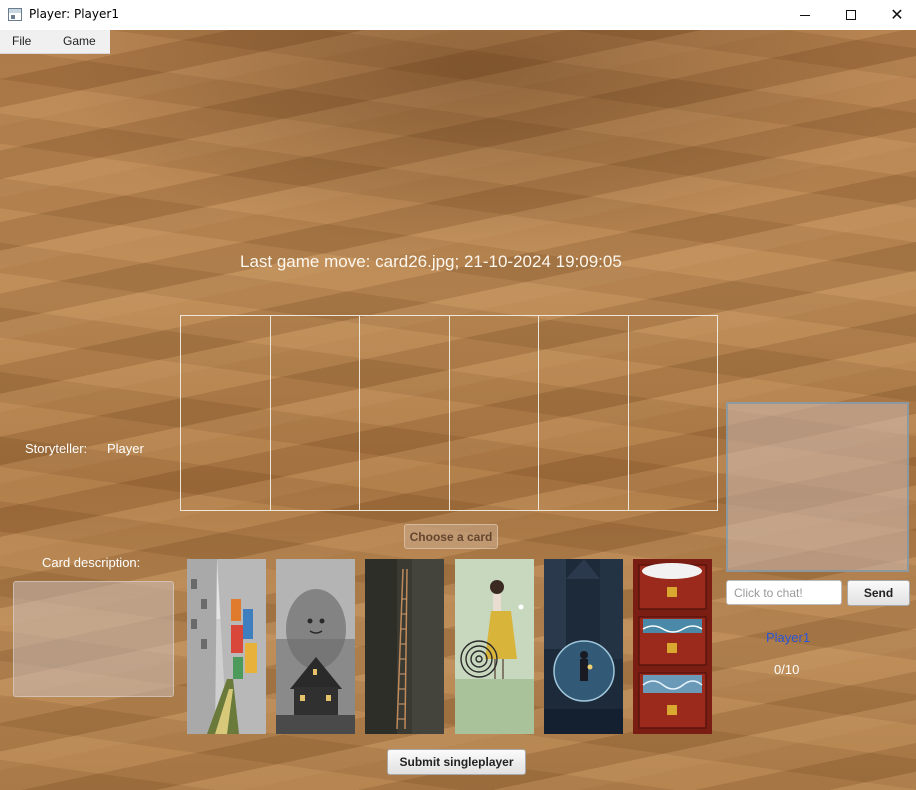 The width and height of the screenshot is (916, 790). What do you see at coordinates (451, 536) in the screenshot?
I see `choose-card-button: Choose a card` at bounding box center [451, 536].